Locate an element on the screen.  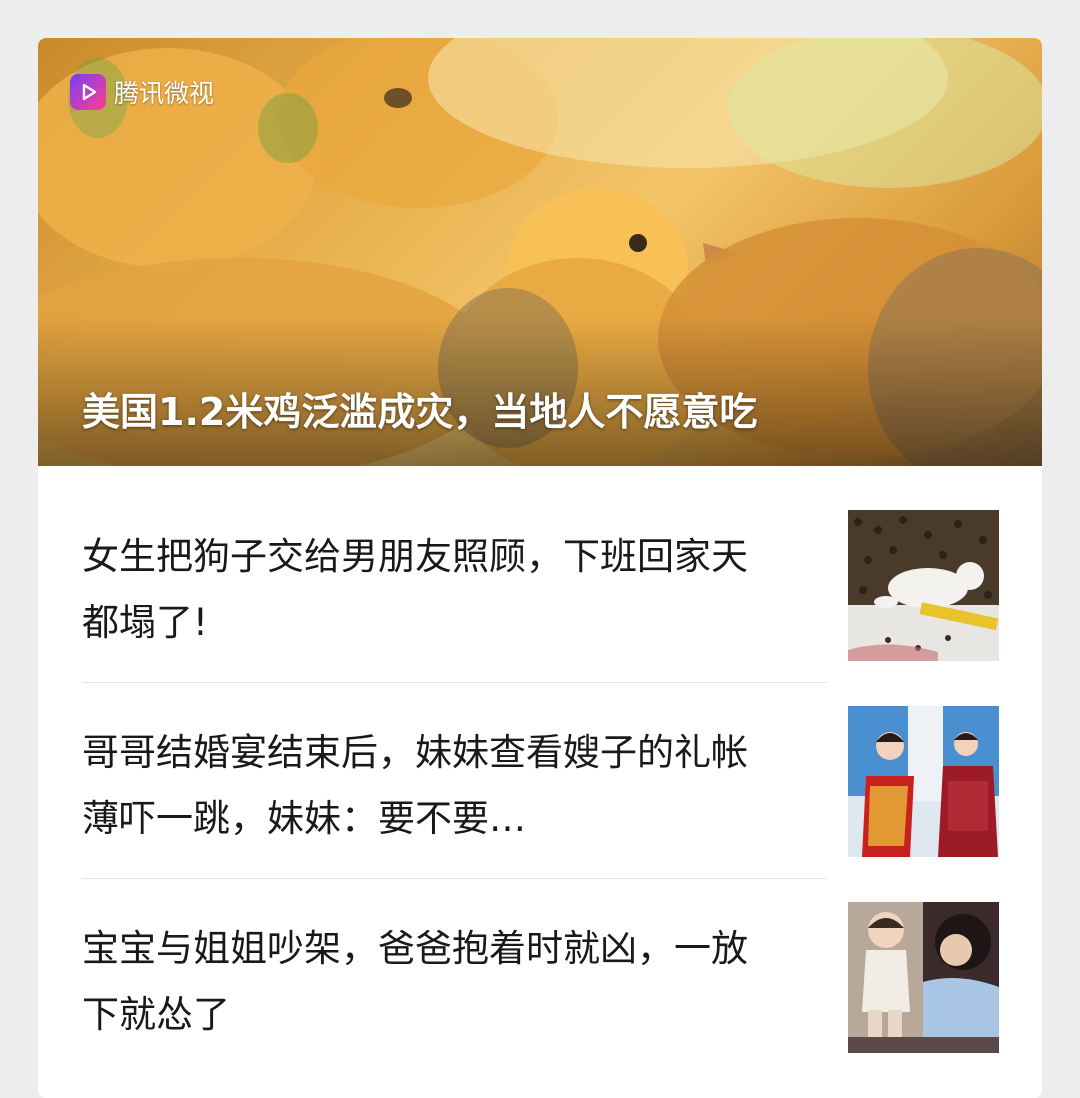
wedding-photo-image is located at coordinates (923, 781).